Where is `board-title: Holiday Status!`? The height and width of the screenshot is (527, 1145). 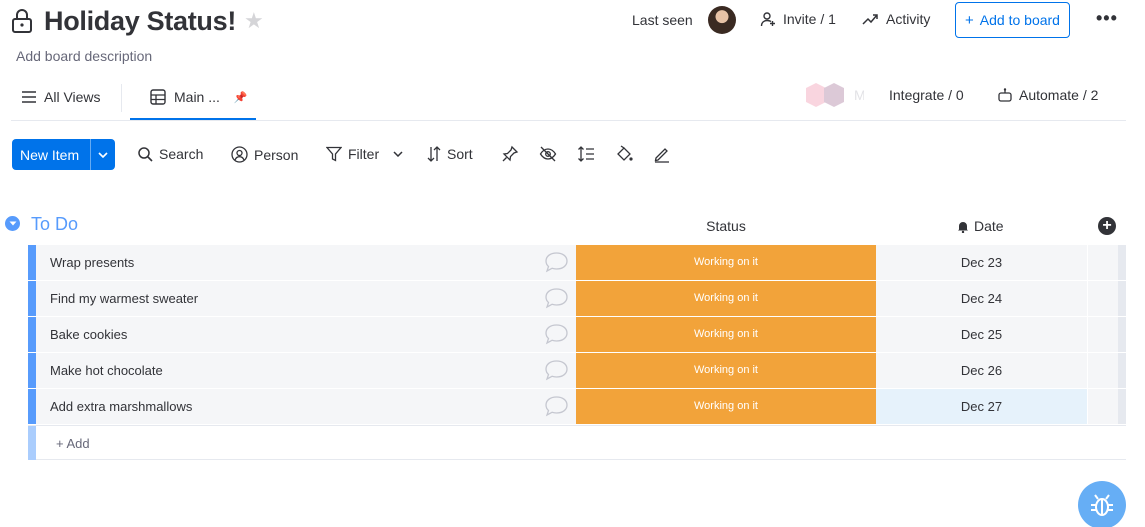 board-title: Holiday Status! is located at coordinates (140, 21).